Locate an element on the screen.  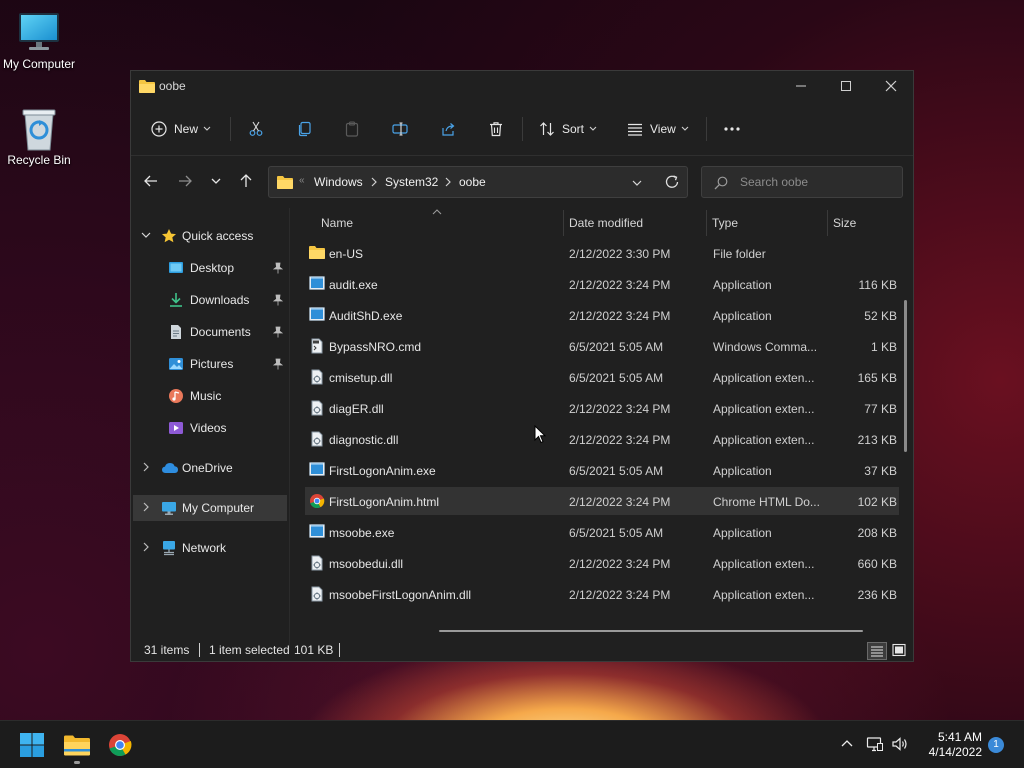
file-date: 6/5/2021 5:05 AM is located at coordinates (616, 378).